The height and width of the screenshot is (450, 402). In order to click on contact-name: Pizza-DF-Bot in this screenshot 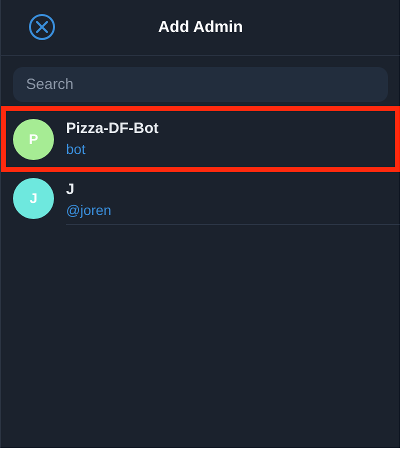, I will do `click(113, 129)`.